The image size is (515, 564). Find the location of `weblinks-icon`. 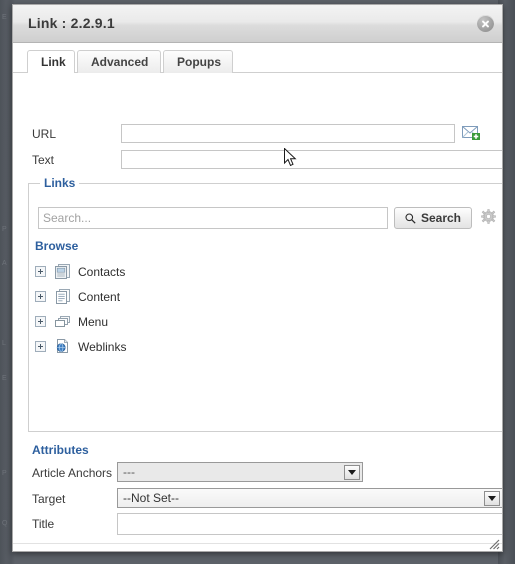

weblinks-icon is located at coordinates (62, 346).